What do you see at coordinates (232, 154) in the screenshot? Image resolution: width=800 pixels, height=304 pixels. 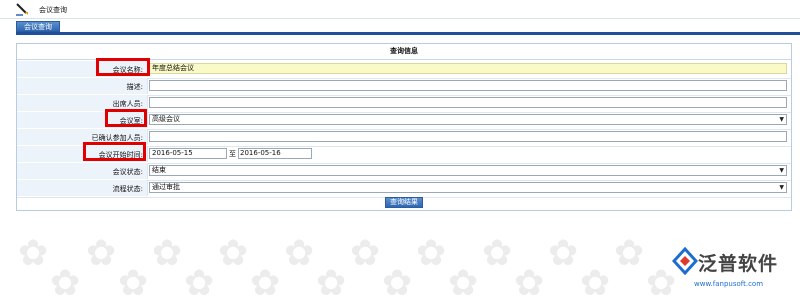 I see `date-range-separator: 至` at bounding box center [232, 154].